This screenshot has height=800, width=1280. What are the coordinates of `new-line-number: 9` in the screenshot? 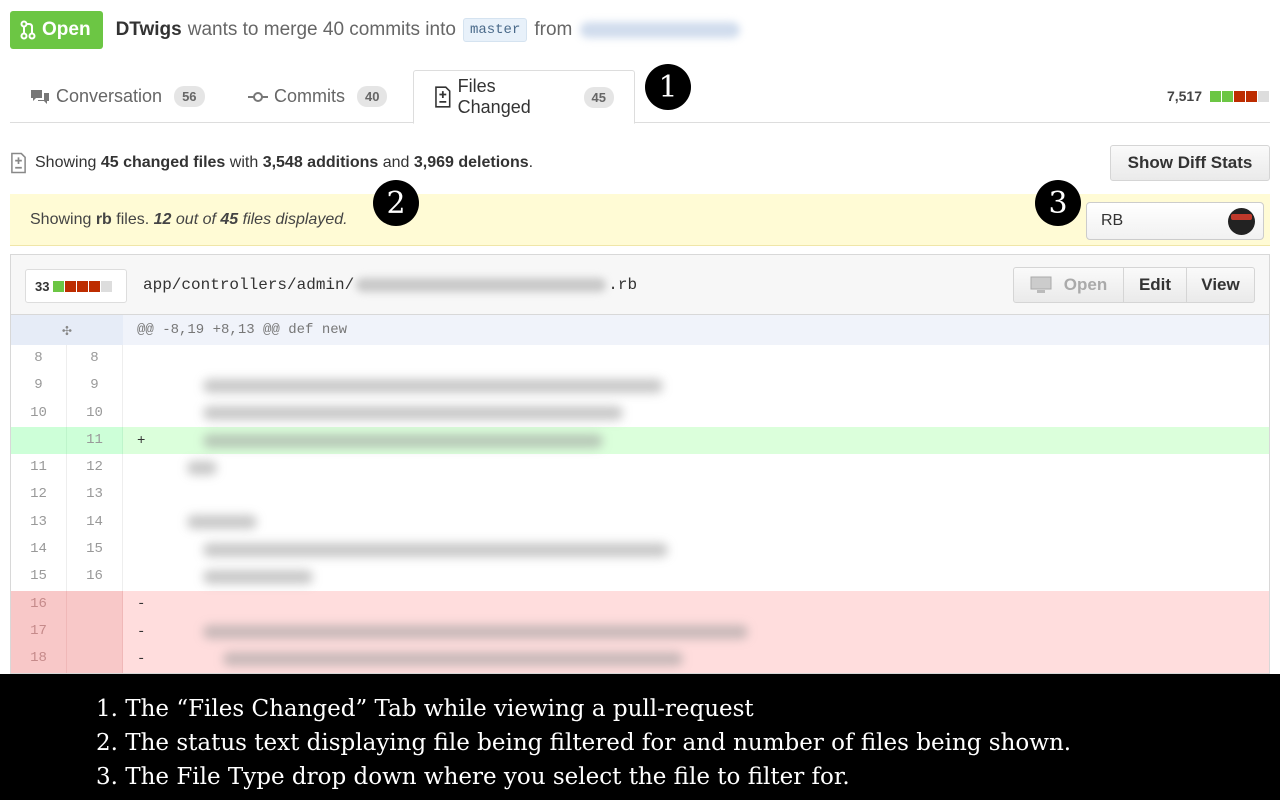 It's located at (95, 386).